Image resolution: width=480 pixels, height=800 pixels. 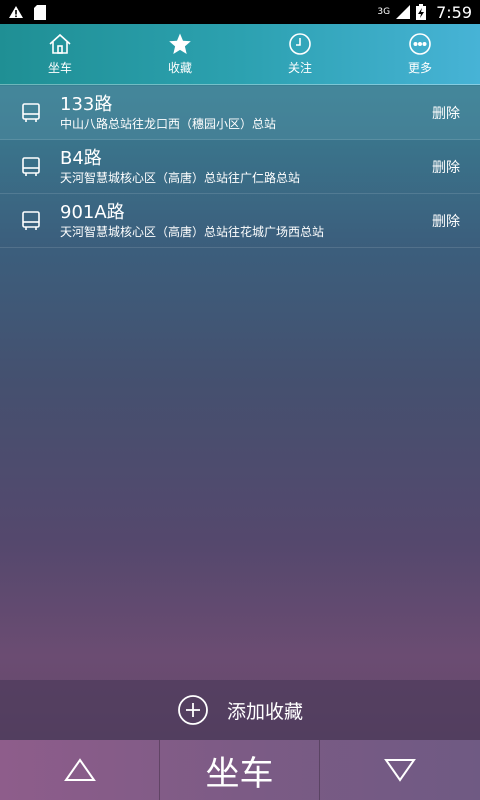 What do you see at coordinates (179, 68) in the screenshot?
I see `tab-favorites-label: 收藏` at bounding box center [179, 68].